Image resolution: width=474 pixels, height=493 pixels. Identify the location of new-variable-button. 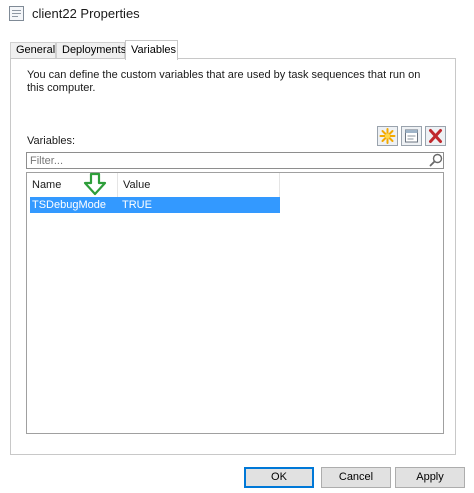
(387, 136).